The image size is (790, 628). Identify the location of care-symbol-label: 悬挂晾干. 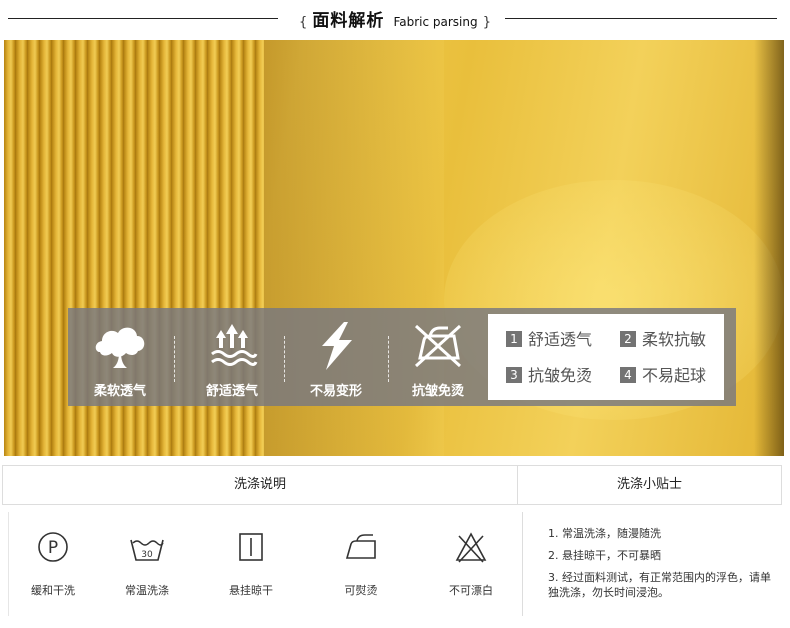
(251, 590).